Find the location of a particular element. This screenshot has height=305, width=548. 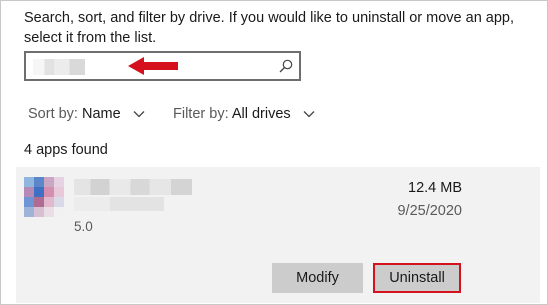

app-name-blurred is located at coordinates (133, 187).